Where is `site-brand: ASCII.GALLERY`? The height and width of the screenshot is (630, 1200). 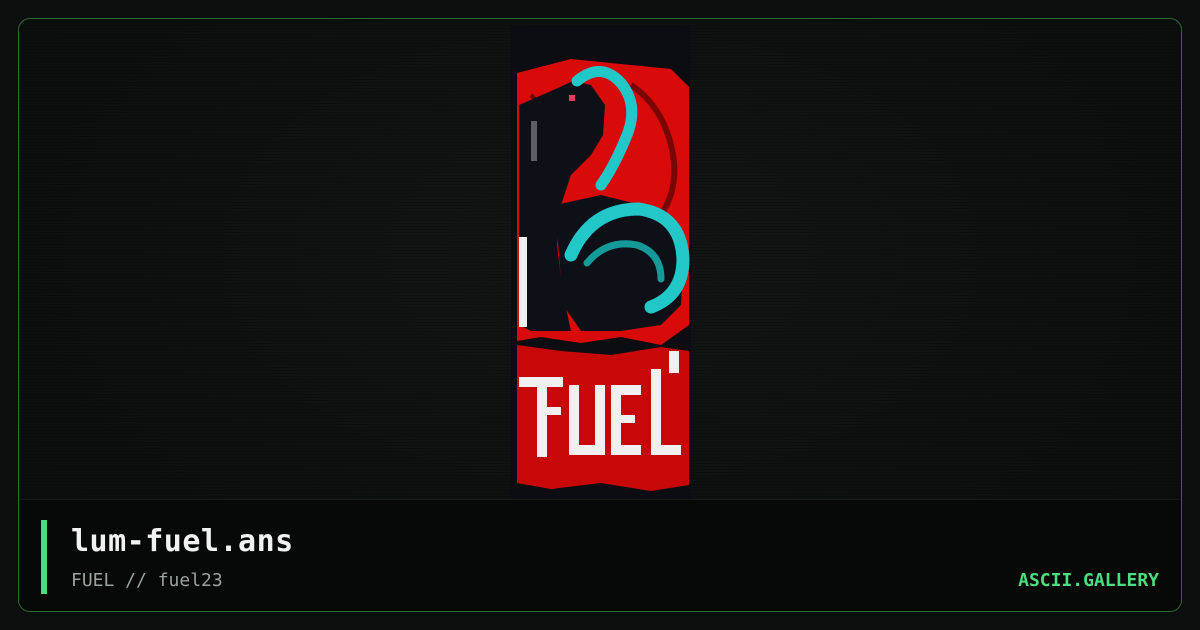 site-brand: ASCII.GALLERY is located at coordinates (1088, 580).